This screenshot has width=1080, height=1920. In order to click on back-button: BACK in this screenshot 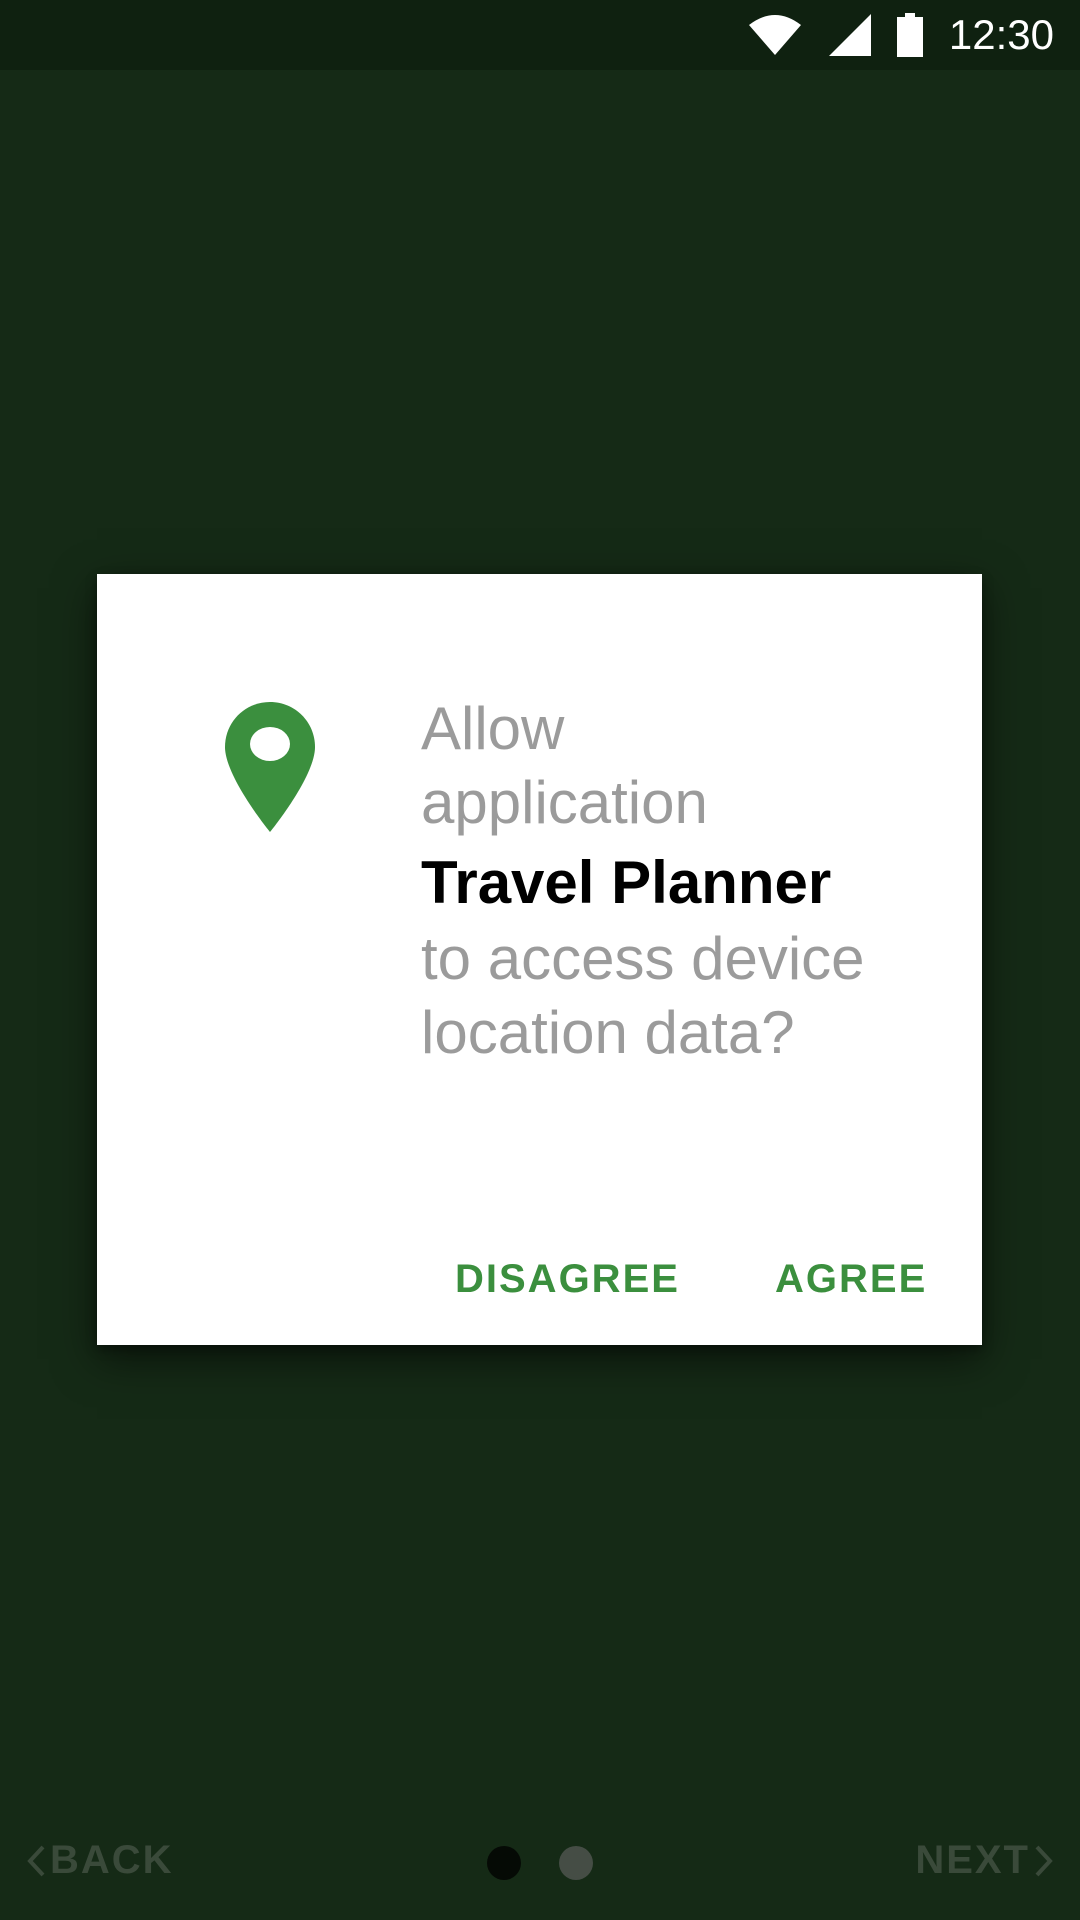, I will do `click(100, 1860)`.